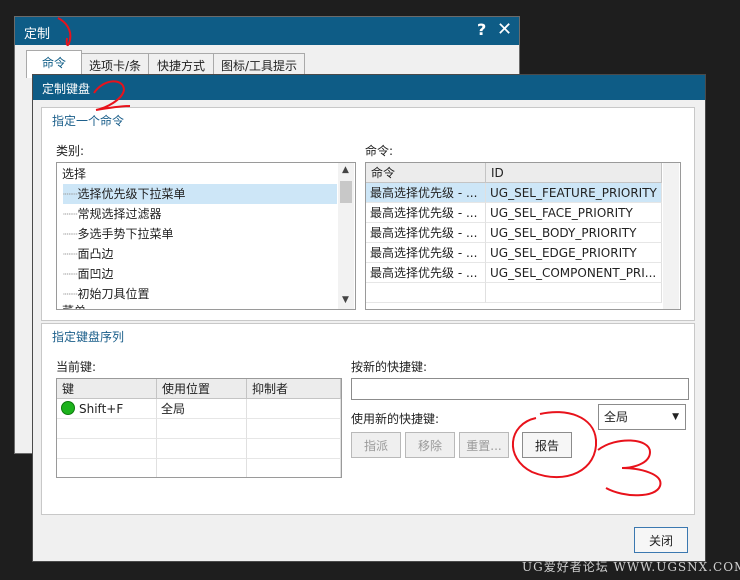  Describe the element at coordinates (555, 445) in the screenshot. I see `annotation-circle` at that location.